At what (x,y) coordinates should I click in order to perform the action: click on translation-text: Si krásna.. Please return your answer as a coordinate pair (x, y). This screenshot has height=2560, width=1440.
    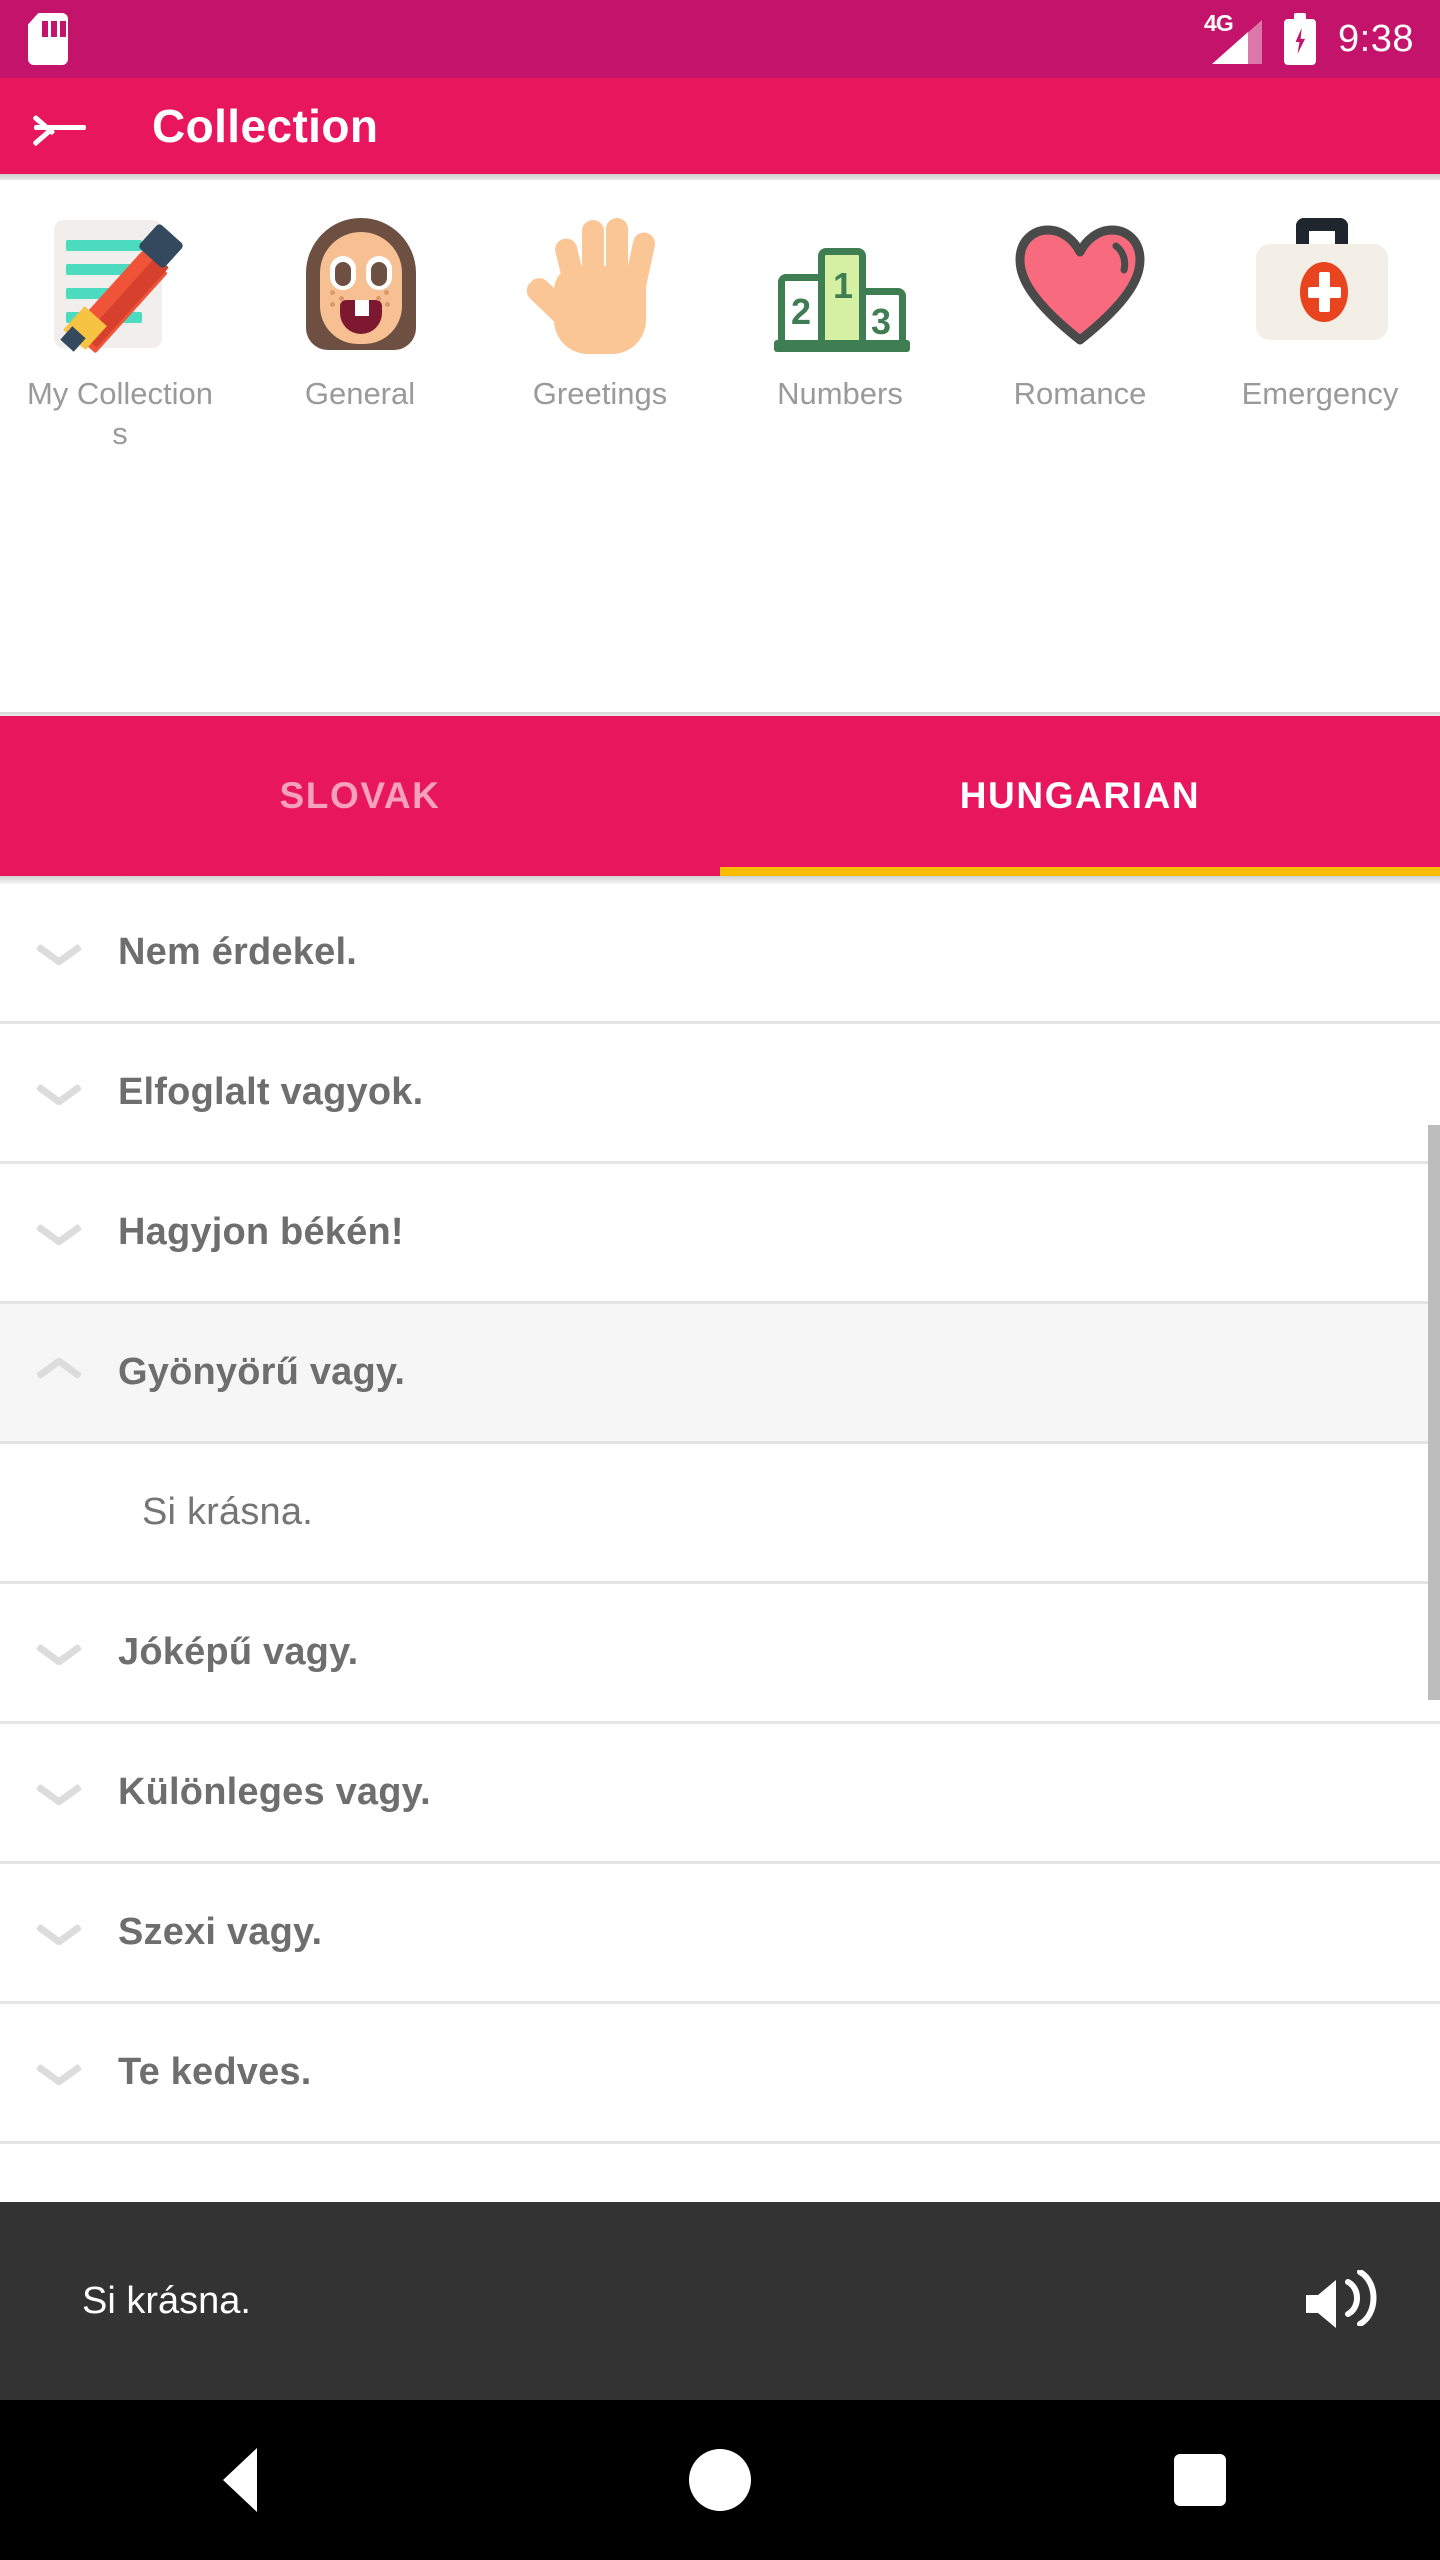
    Looking at the image, I should click on (227, 1512).